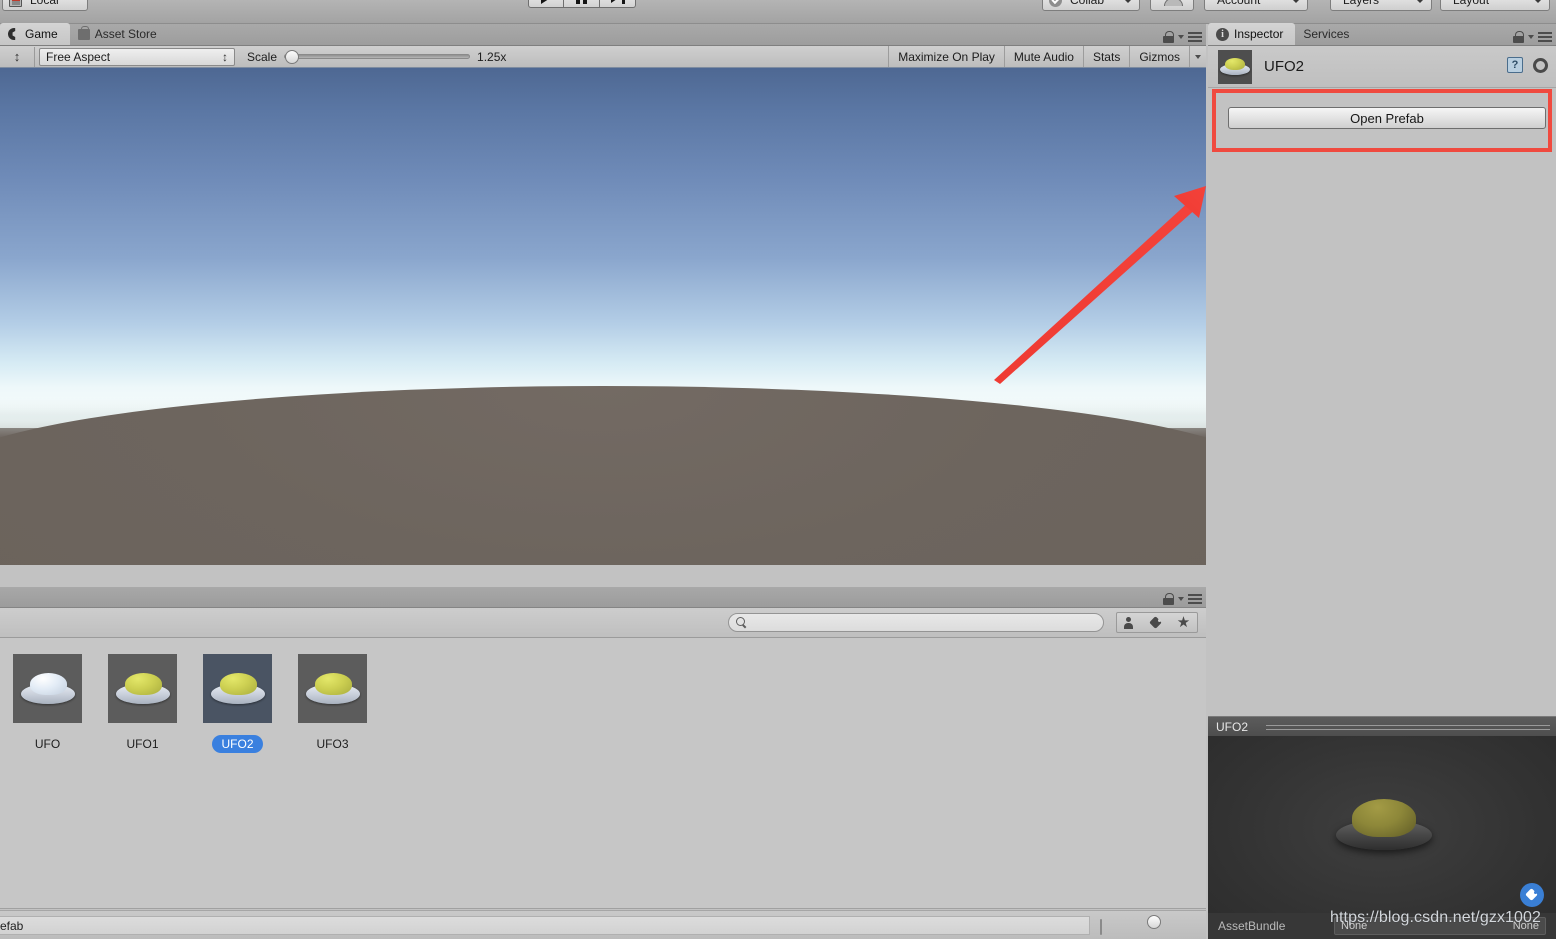 The width and height of the screenshot is (1556, 939). What do you see at coordinates (1055, 3) in the screenshot?
I see `collab-check-icon` at bounding box center [1055, 3].